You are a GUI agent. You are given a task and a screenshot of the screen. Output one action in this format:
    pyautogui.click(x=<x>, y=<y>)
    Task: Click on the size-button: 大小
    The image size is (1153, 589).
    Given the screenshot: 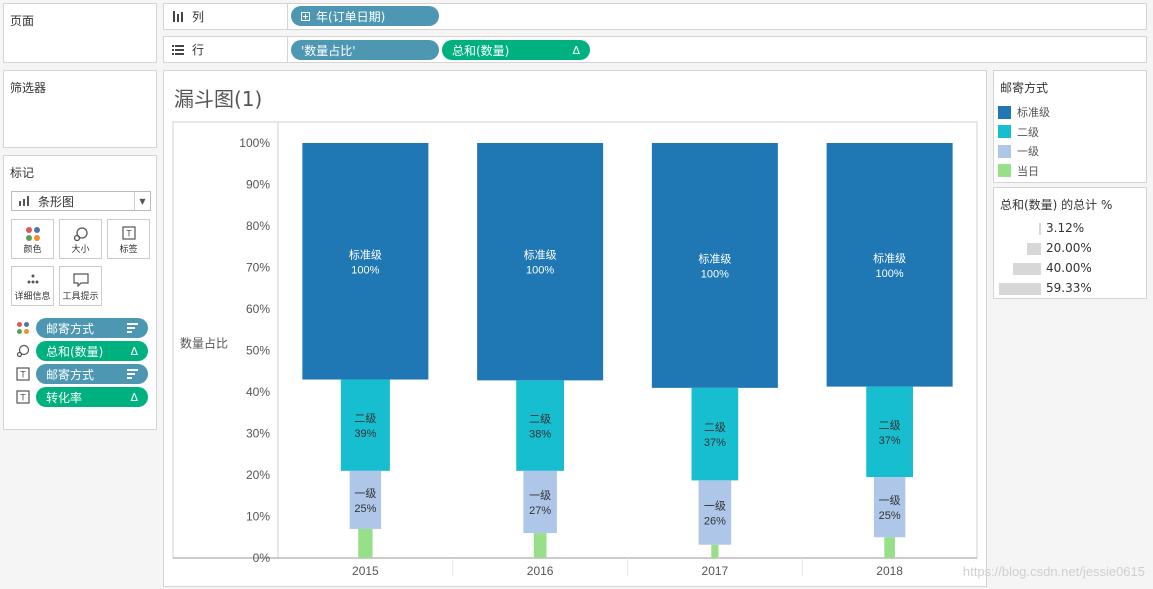 What is the action you would take?
    pyautogui.click(x=80, y=239)
    